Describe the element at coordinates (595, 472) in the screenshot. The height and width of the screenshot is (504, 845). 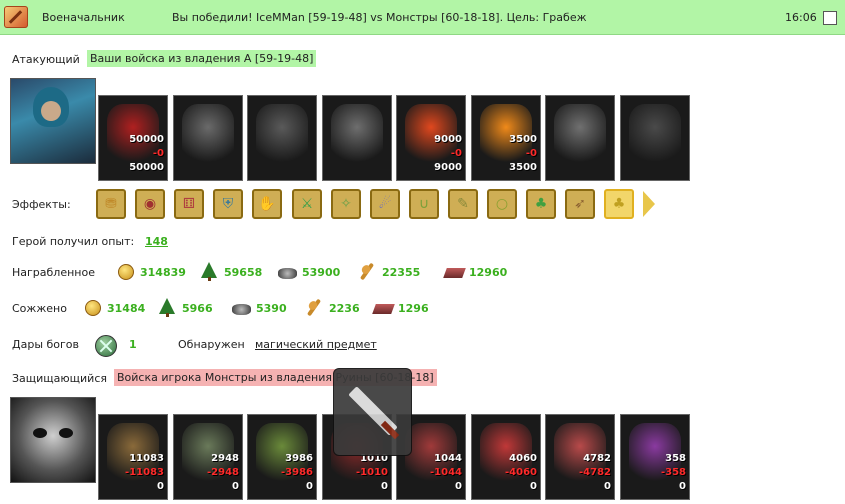
I see `defender-unit-loss: -4782` at that location.